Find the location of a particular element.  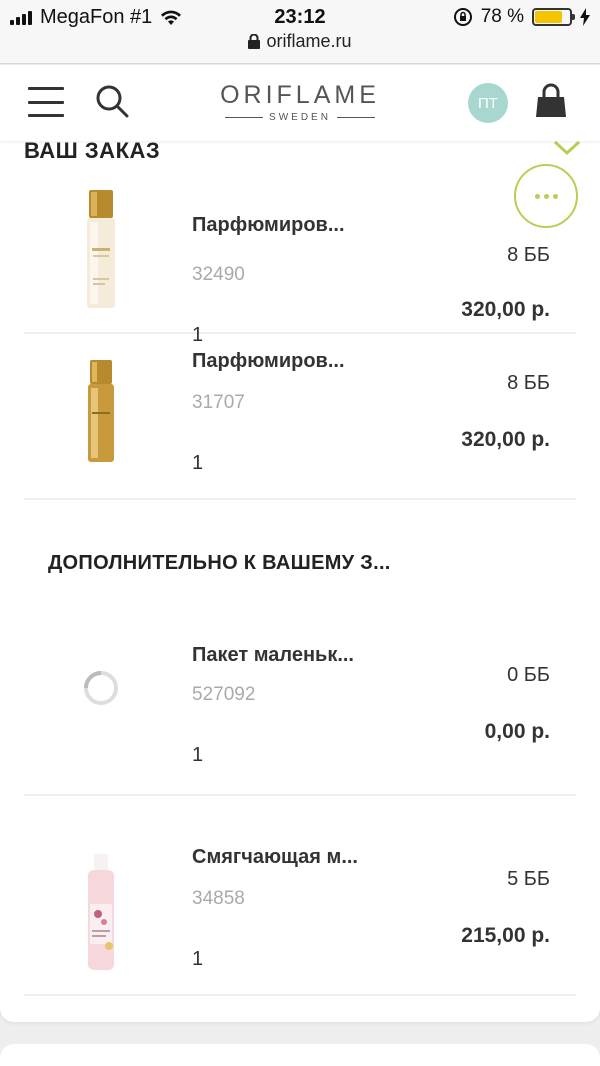

url-text: oriflame.ru is located at coordinates (309, 41).